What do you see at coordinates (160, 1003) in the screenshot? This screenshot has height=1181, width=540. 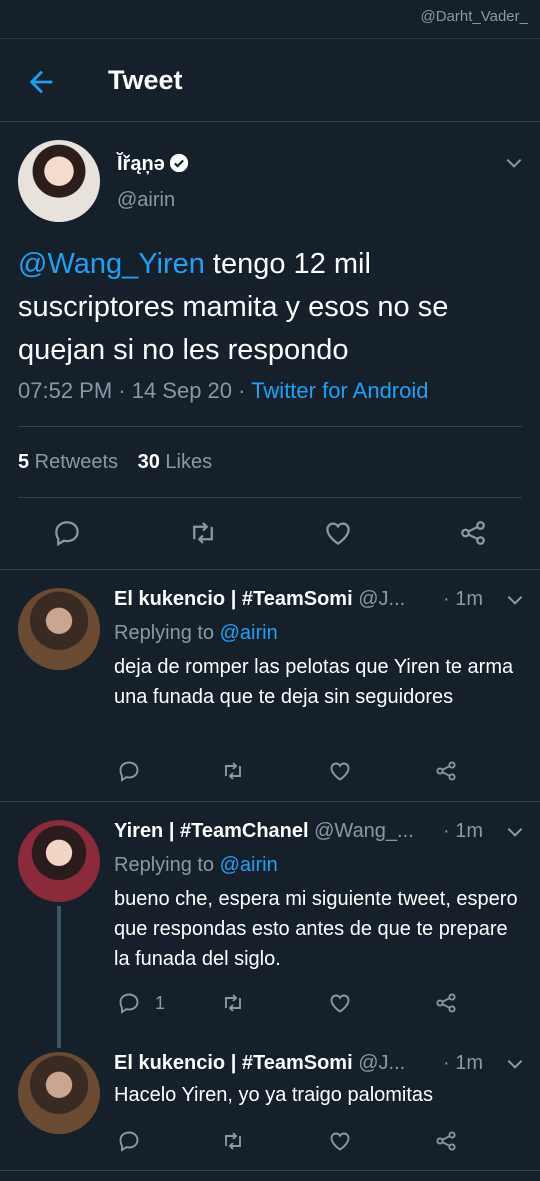 I see `reply-count: 1` at bounding box center [160, 1003].